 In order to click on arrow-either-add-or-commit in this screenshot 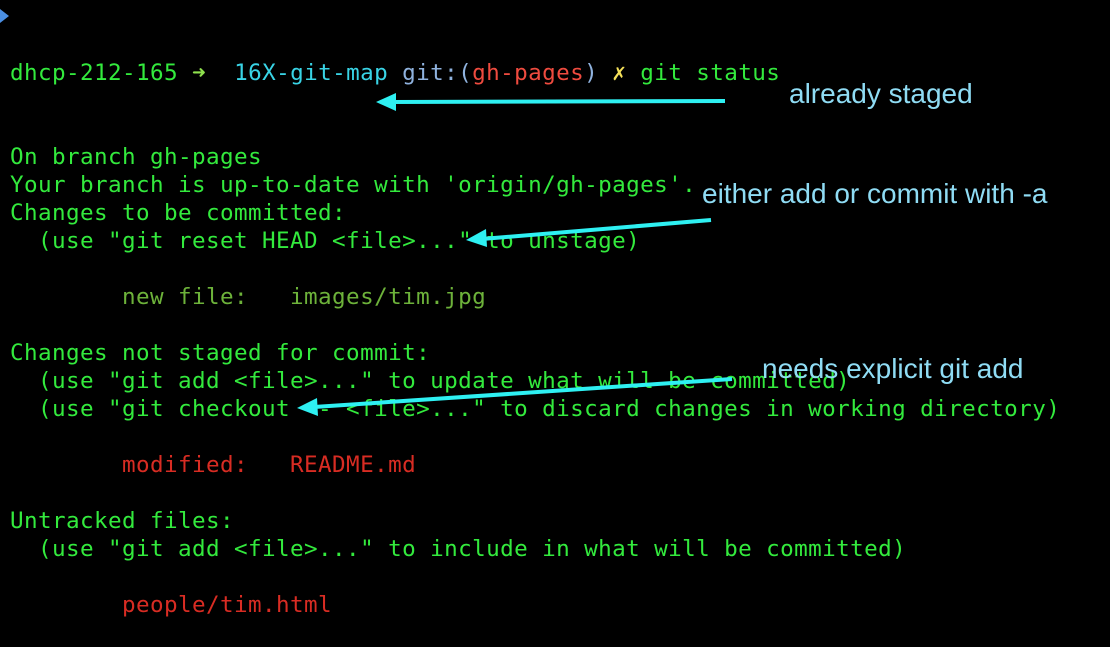, I will do `click(589, 232)`.